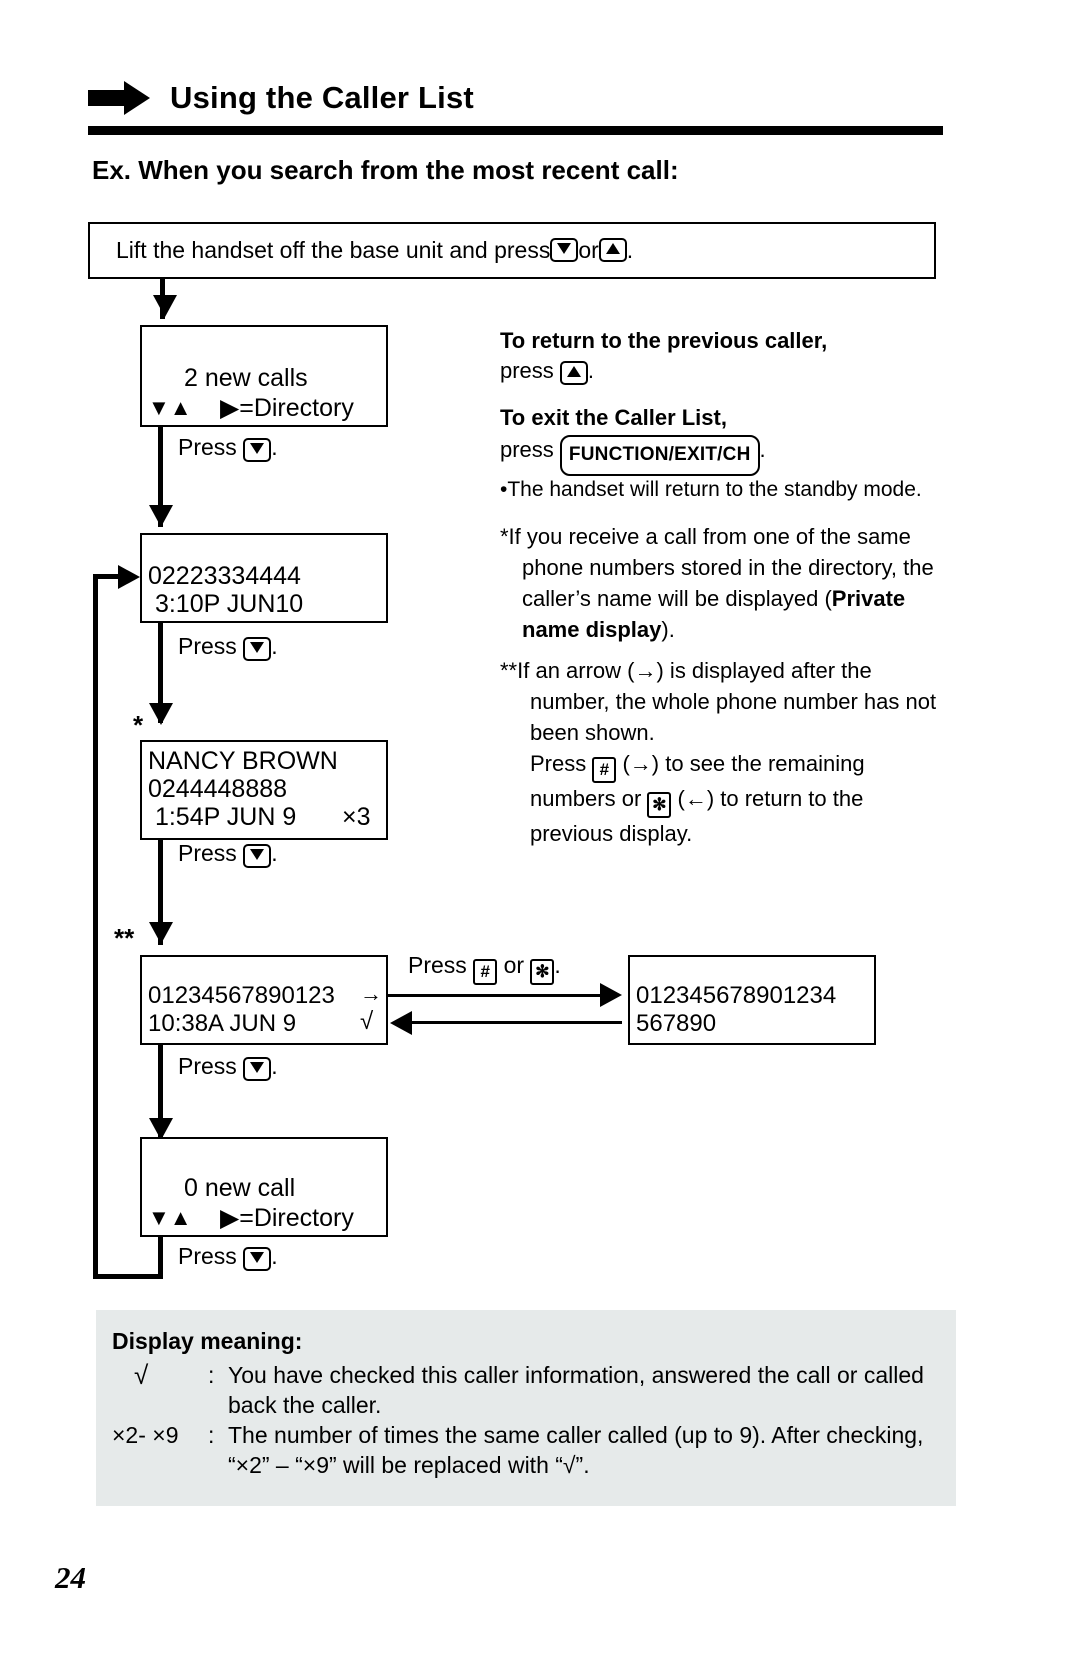 The image size is (1080, 1669). I want to click on caller-2-display: NANCY BROWN 0244448888 1:54P JUN 9 ×3, so click(264, 790).